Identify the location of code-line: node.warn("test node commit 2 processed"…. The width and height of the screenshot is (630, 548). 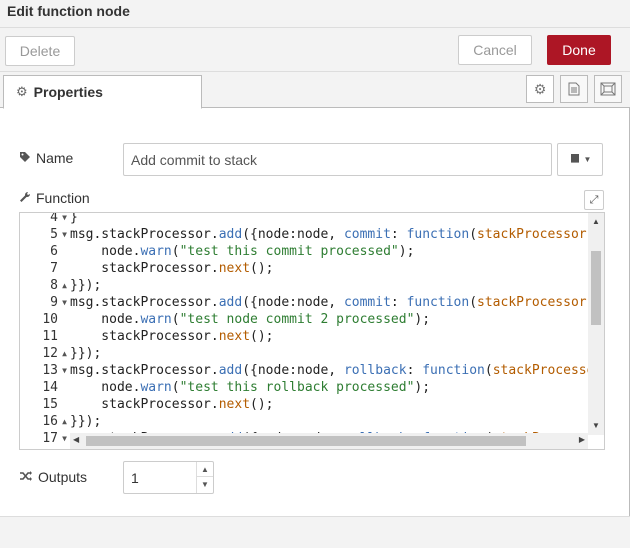
(250, 319).